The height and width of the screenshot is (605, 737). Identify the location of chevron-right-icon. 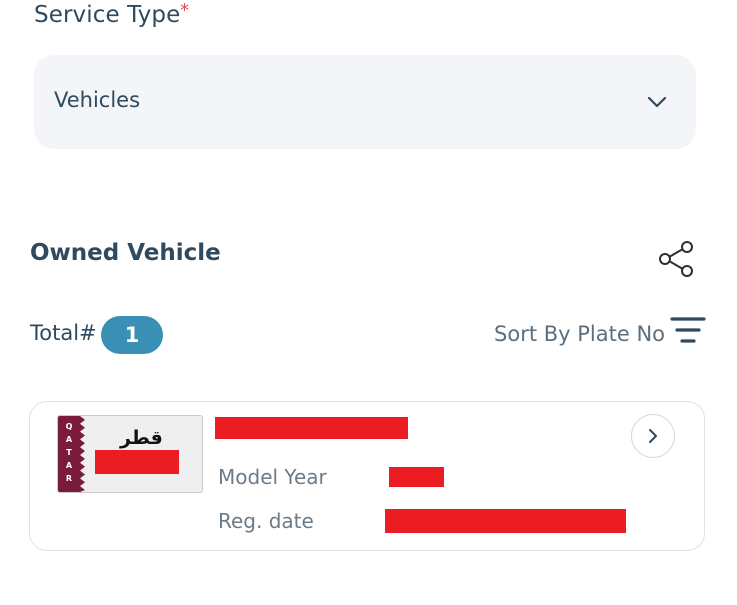
(653, 436).